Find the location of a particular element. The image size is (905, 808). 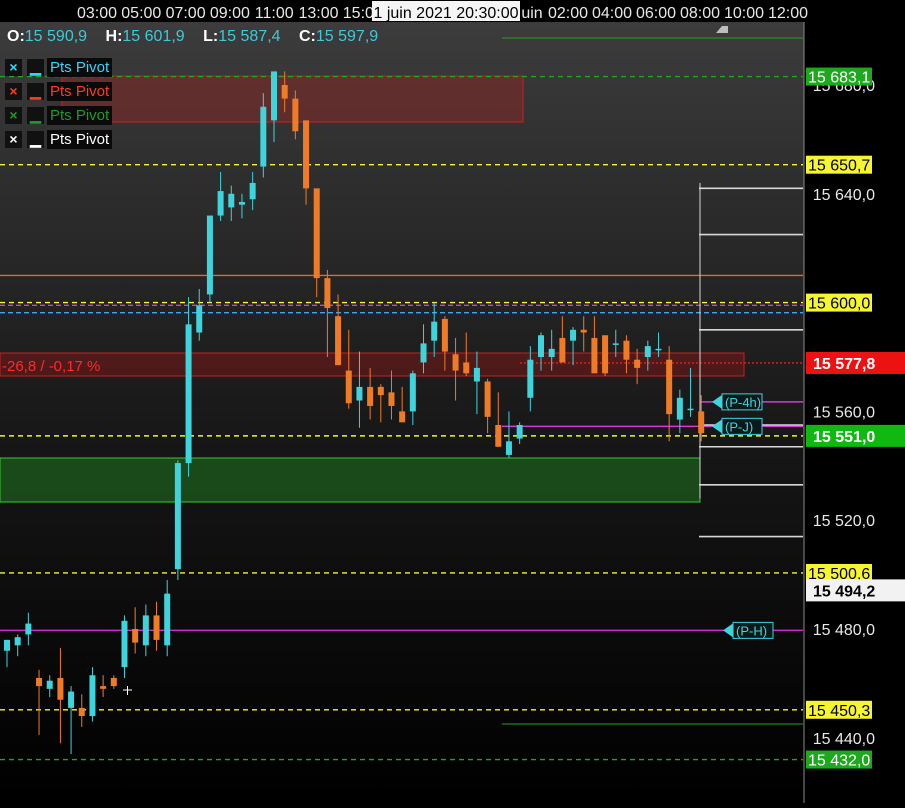

support-zone is located at coordinates (350, 480).